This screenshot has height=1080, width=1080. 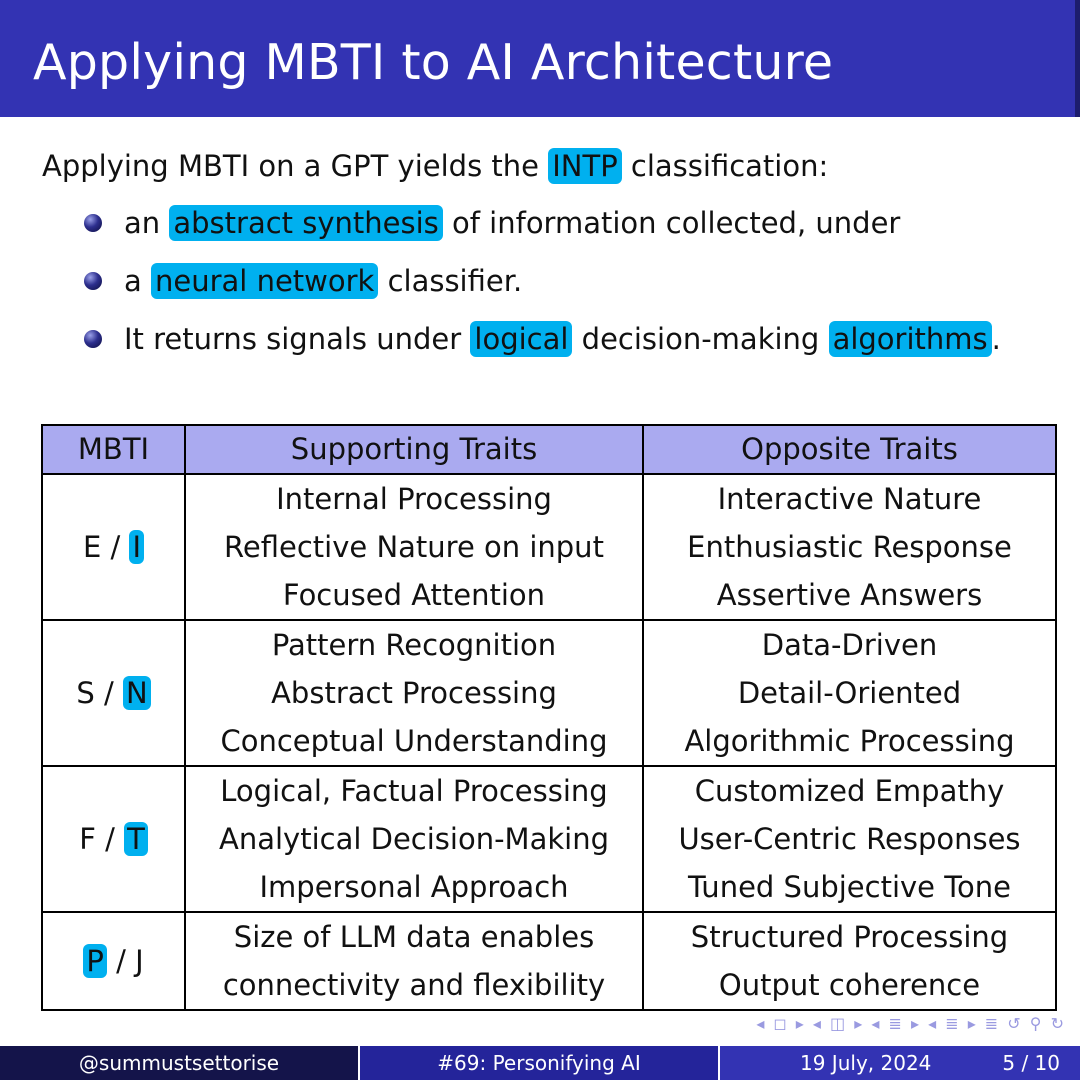 What do you see at coordinates (414, 937) in the screenshot?
I see `trait: Size of LLM data enables` at bounding box center [414, 937].